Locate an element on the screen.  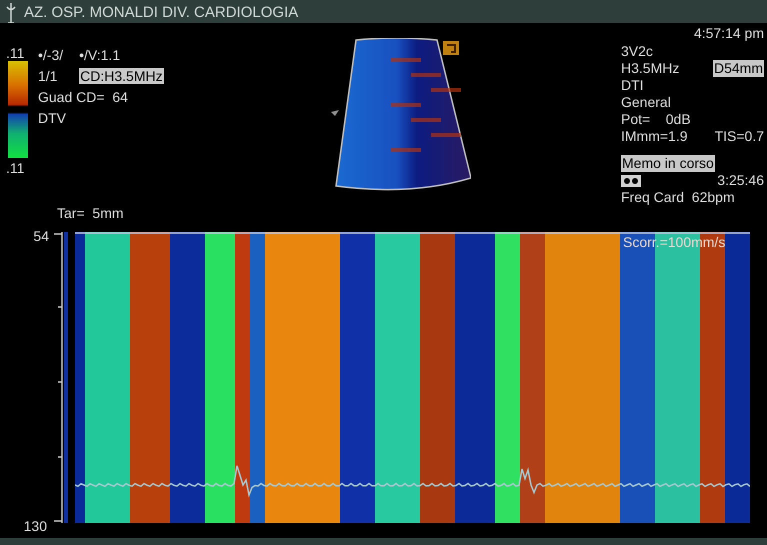
scan-parameter: Pot= 0dB is located at coordinates (656, 119).